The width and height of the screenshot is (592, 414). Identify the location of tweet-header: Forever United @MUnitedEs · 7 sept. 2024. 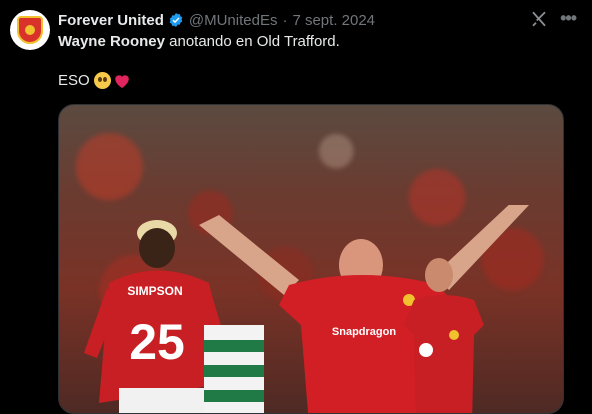
(216, 20).